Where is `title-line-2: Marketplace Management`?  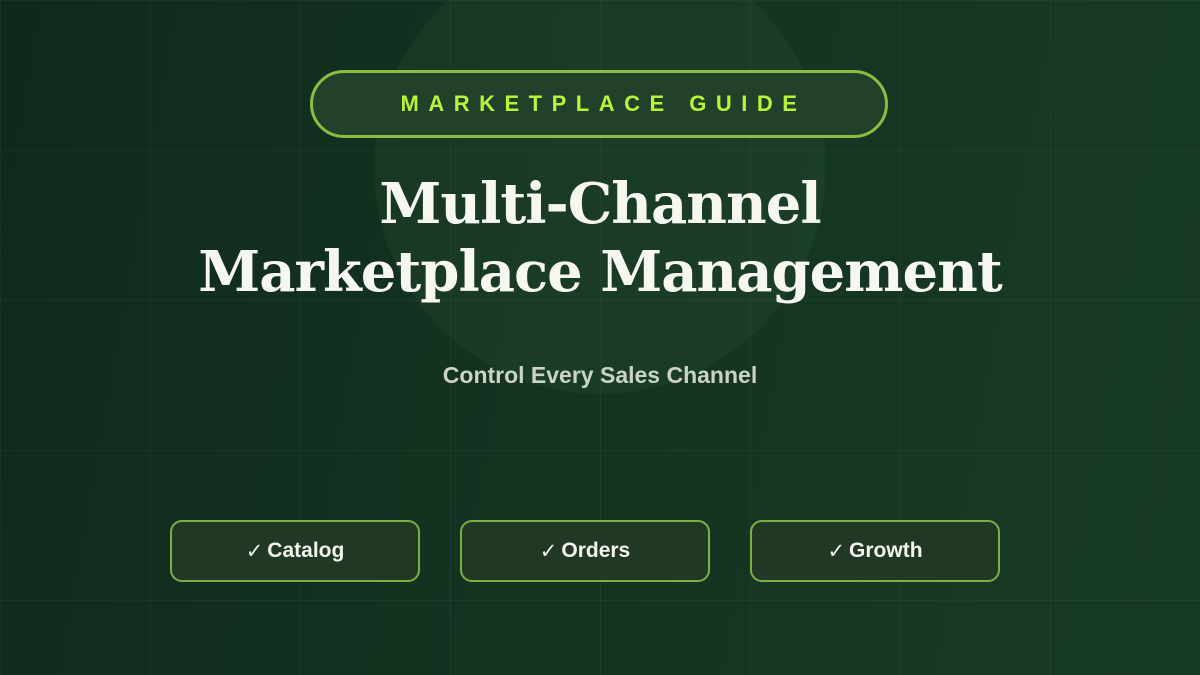 title-line-2: Marketplace Management is located at coordinates (600, 272).